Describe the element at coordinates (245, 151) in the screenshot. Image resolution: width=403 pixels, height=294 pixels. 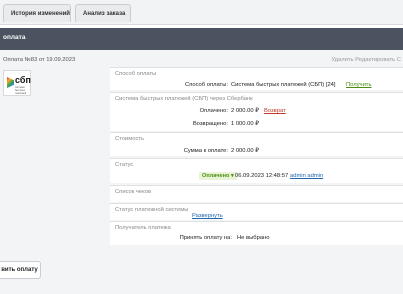
I see `amount-due-value: 2 000.00 ₽` at that location.